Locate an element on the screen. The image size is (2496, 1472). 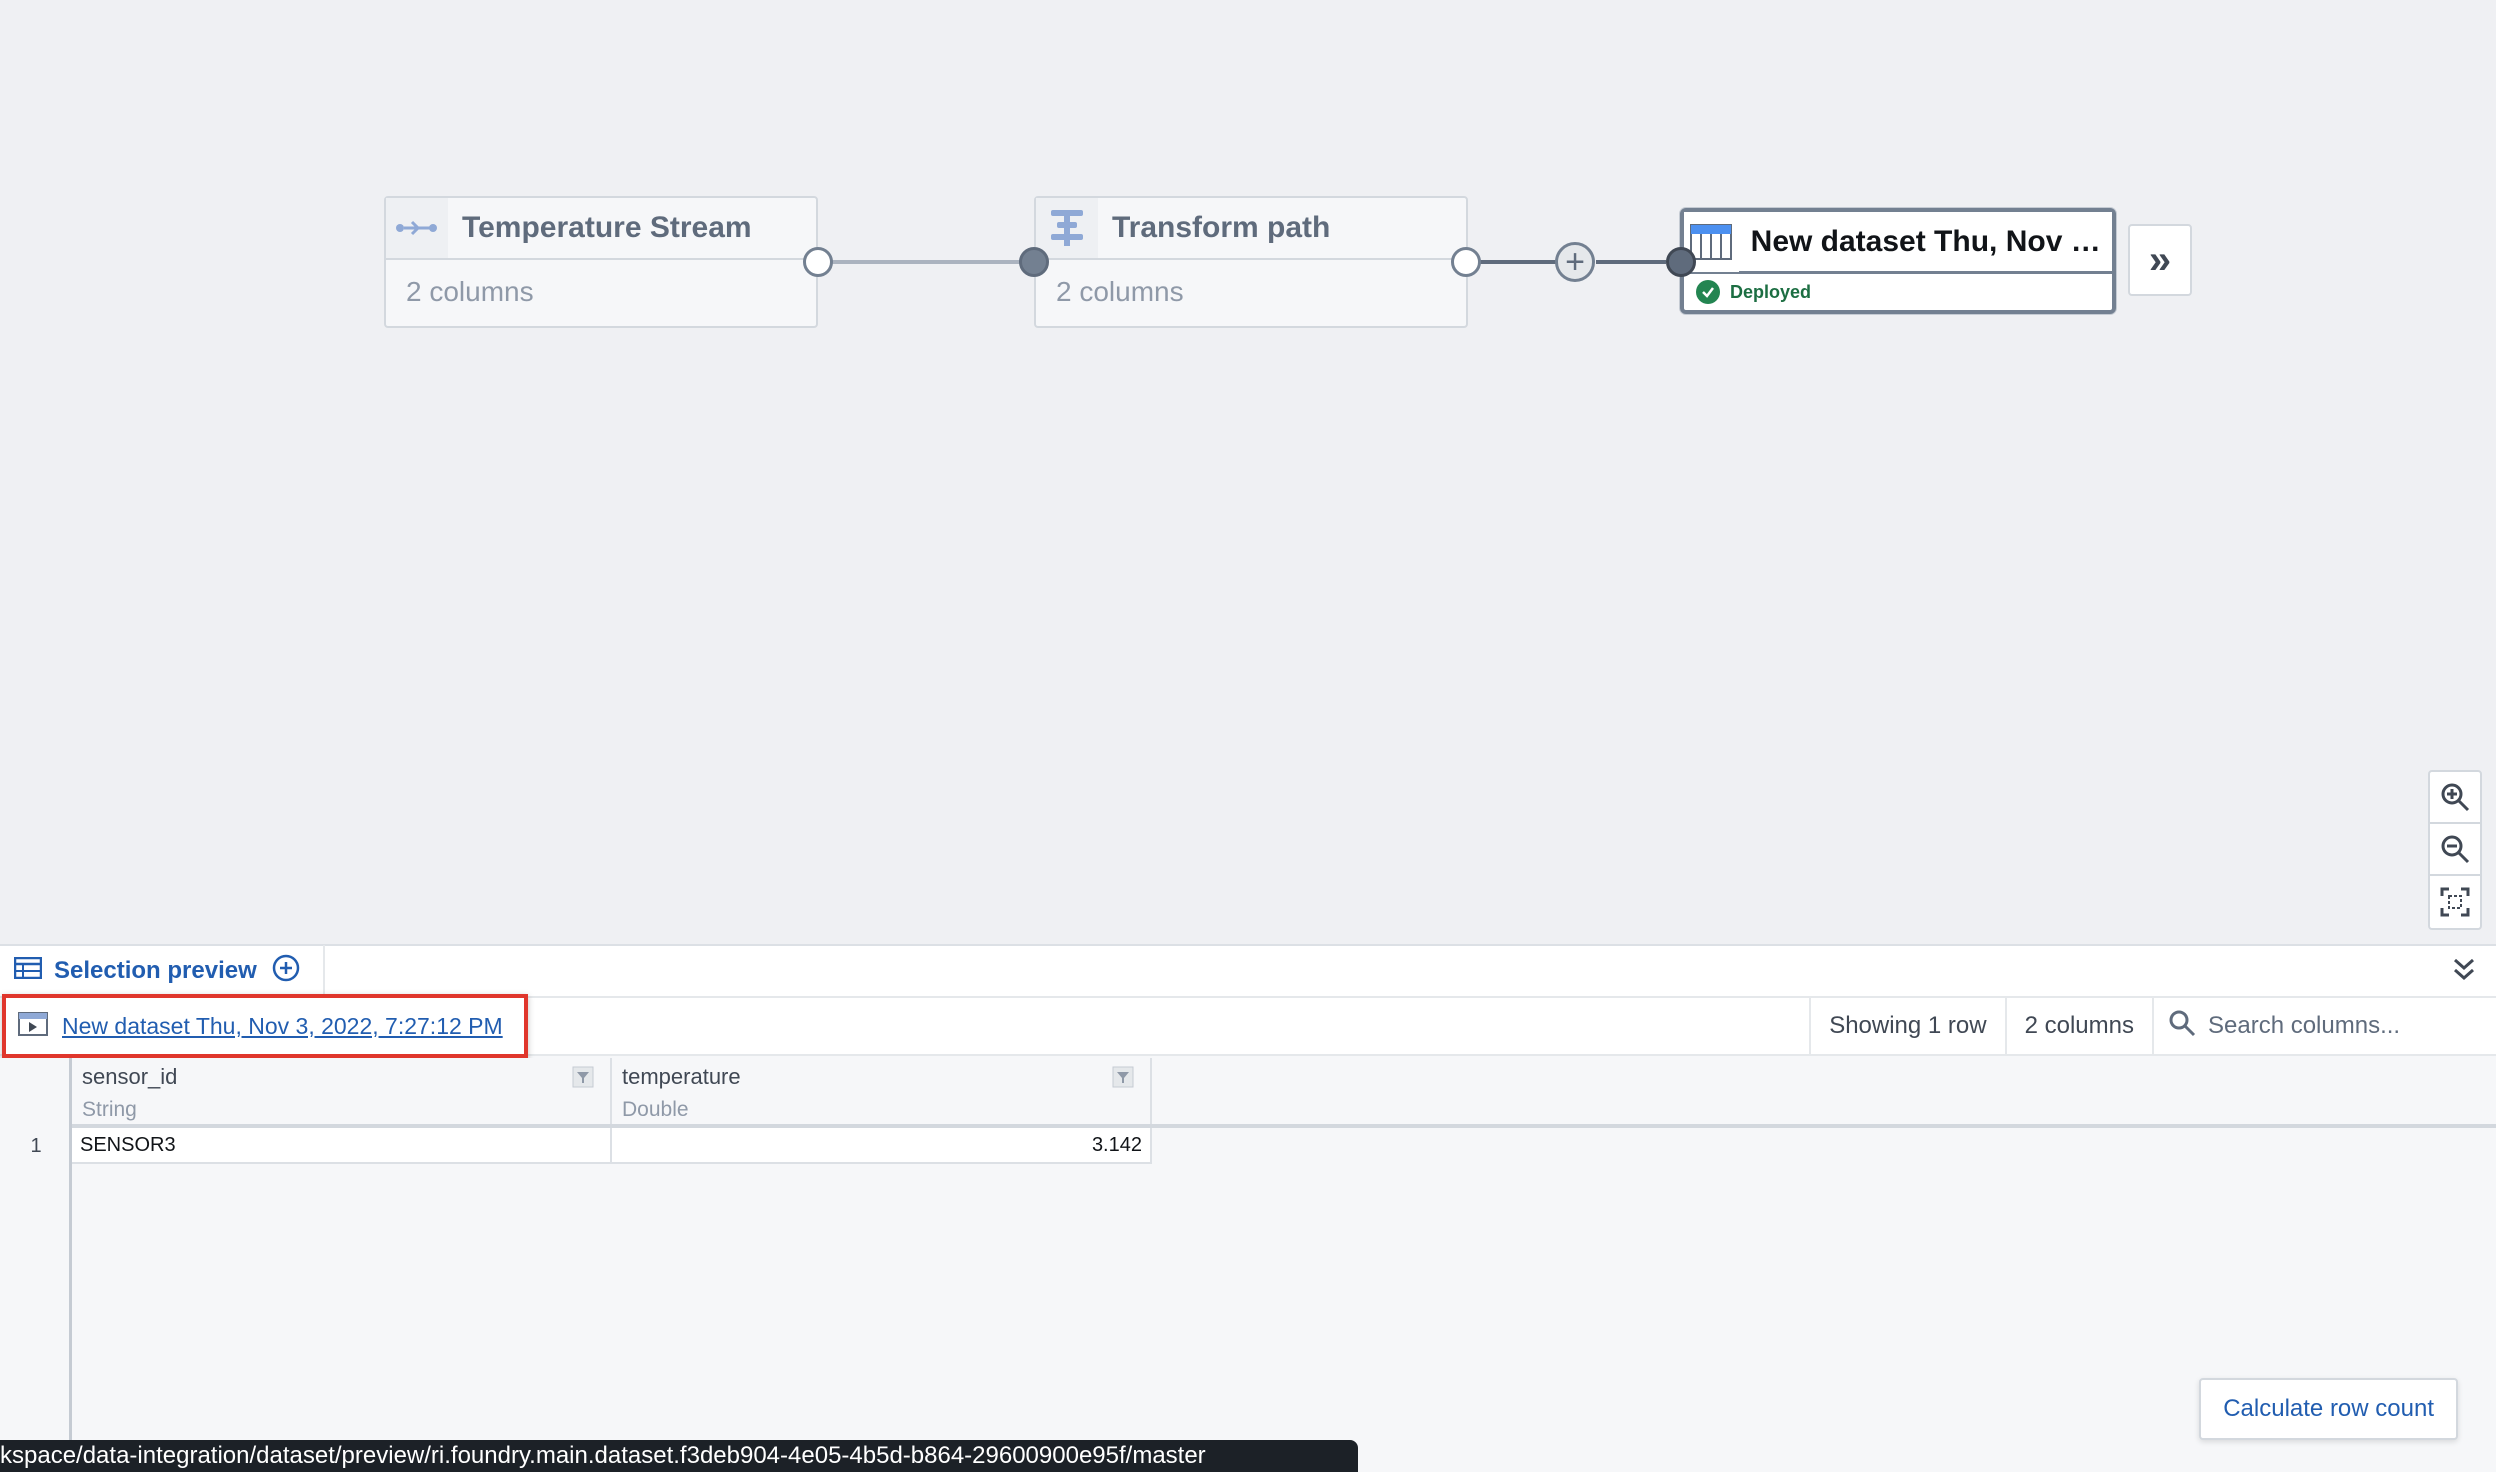
tab-label: Selection preview is located at coordinates (155, 970).